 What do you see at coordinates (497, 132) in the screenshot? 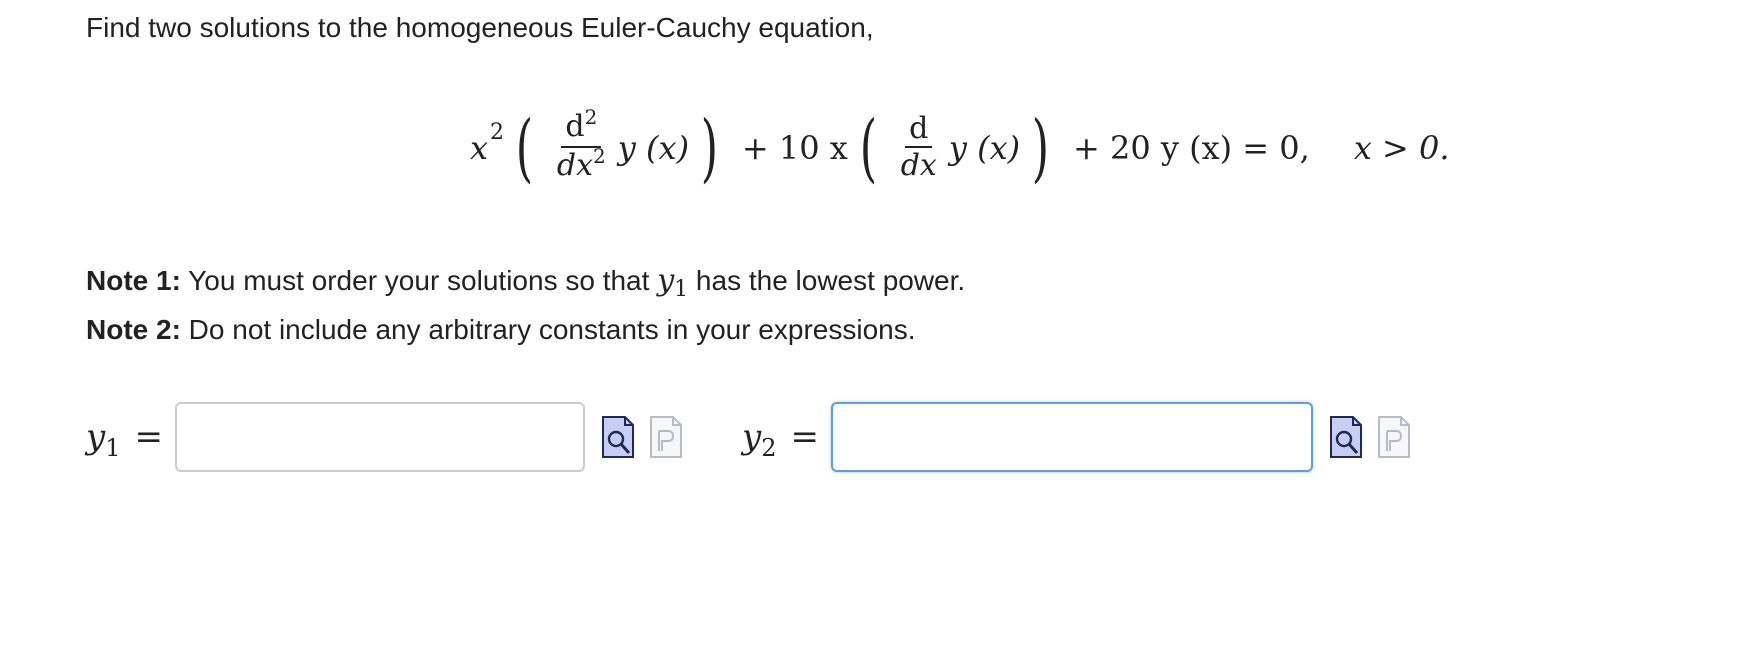
I see `eq-x-exponent: 2` at bounding box center [497, 132].